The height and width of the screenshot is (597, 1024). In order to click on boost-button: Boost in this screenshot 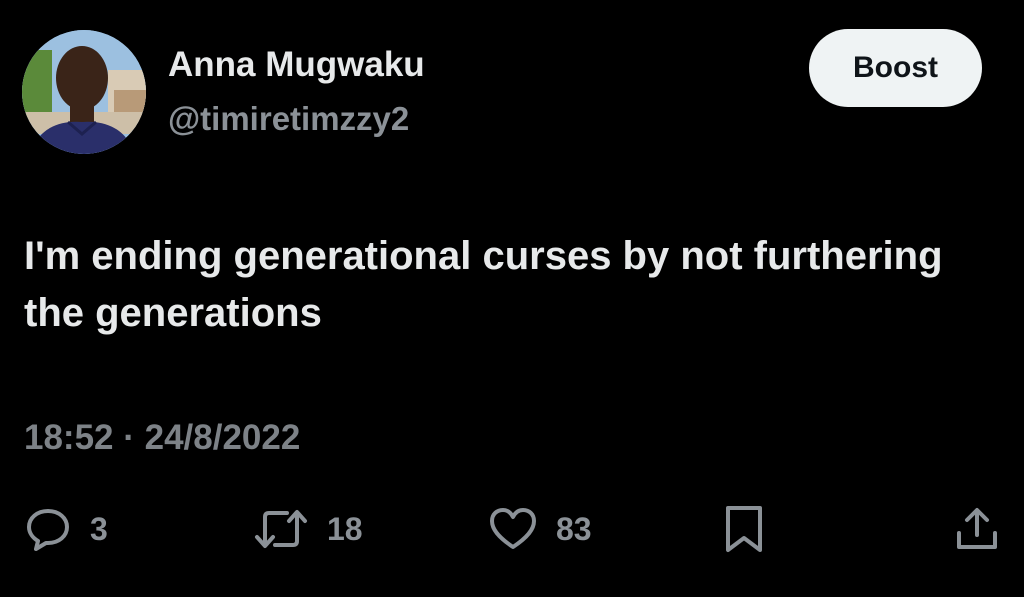, I will do `click(895, 68)`.